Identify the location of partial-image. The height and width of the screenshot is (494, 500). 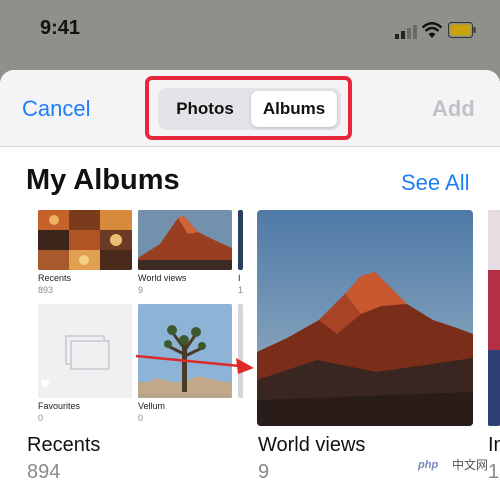
(494, 318).